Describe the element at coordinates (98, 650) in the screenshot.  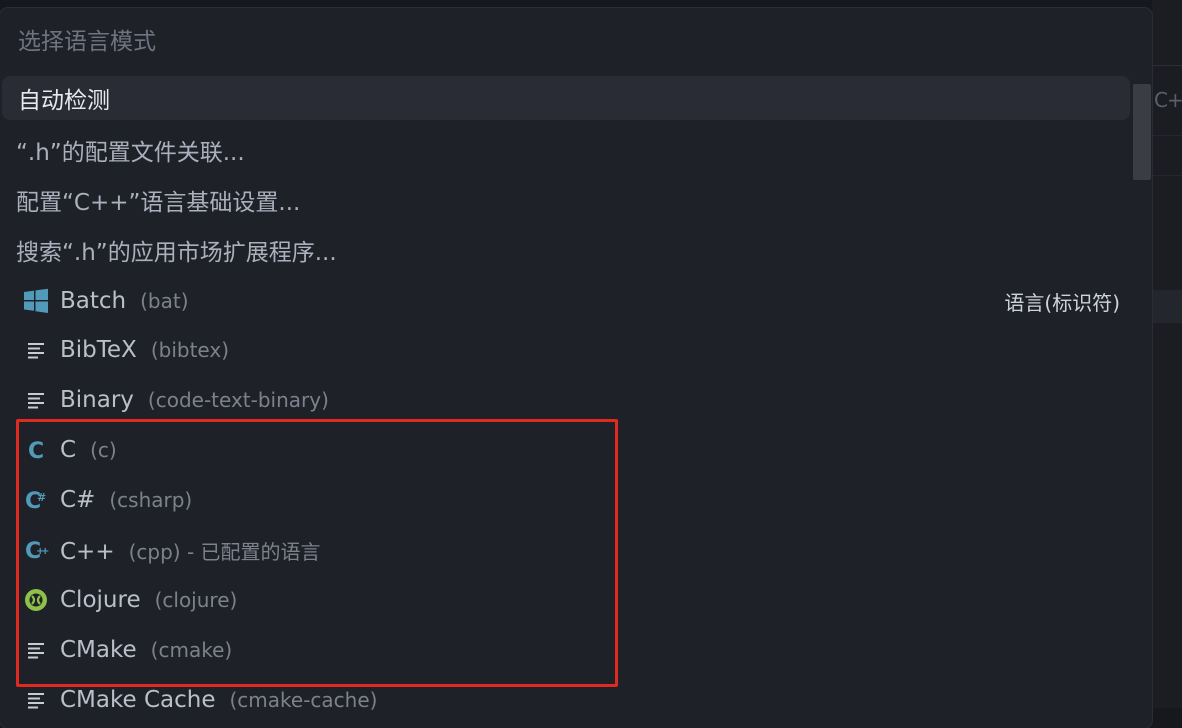
I see `language-label: CMake` at that location.